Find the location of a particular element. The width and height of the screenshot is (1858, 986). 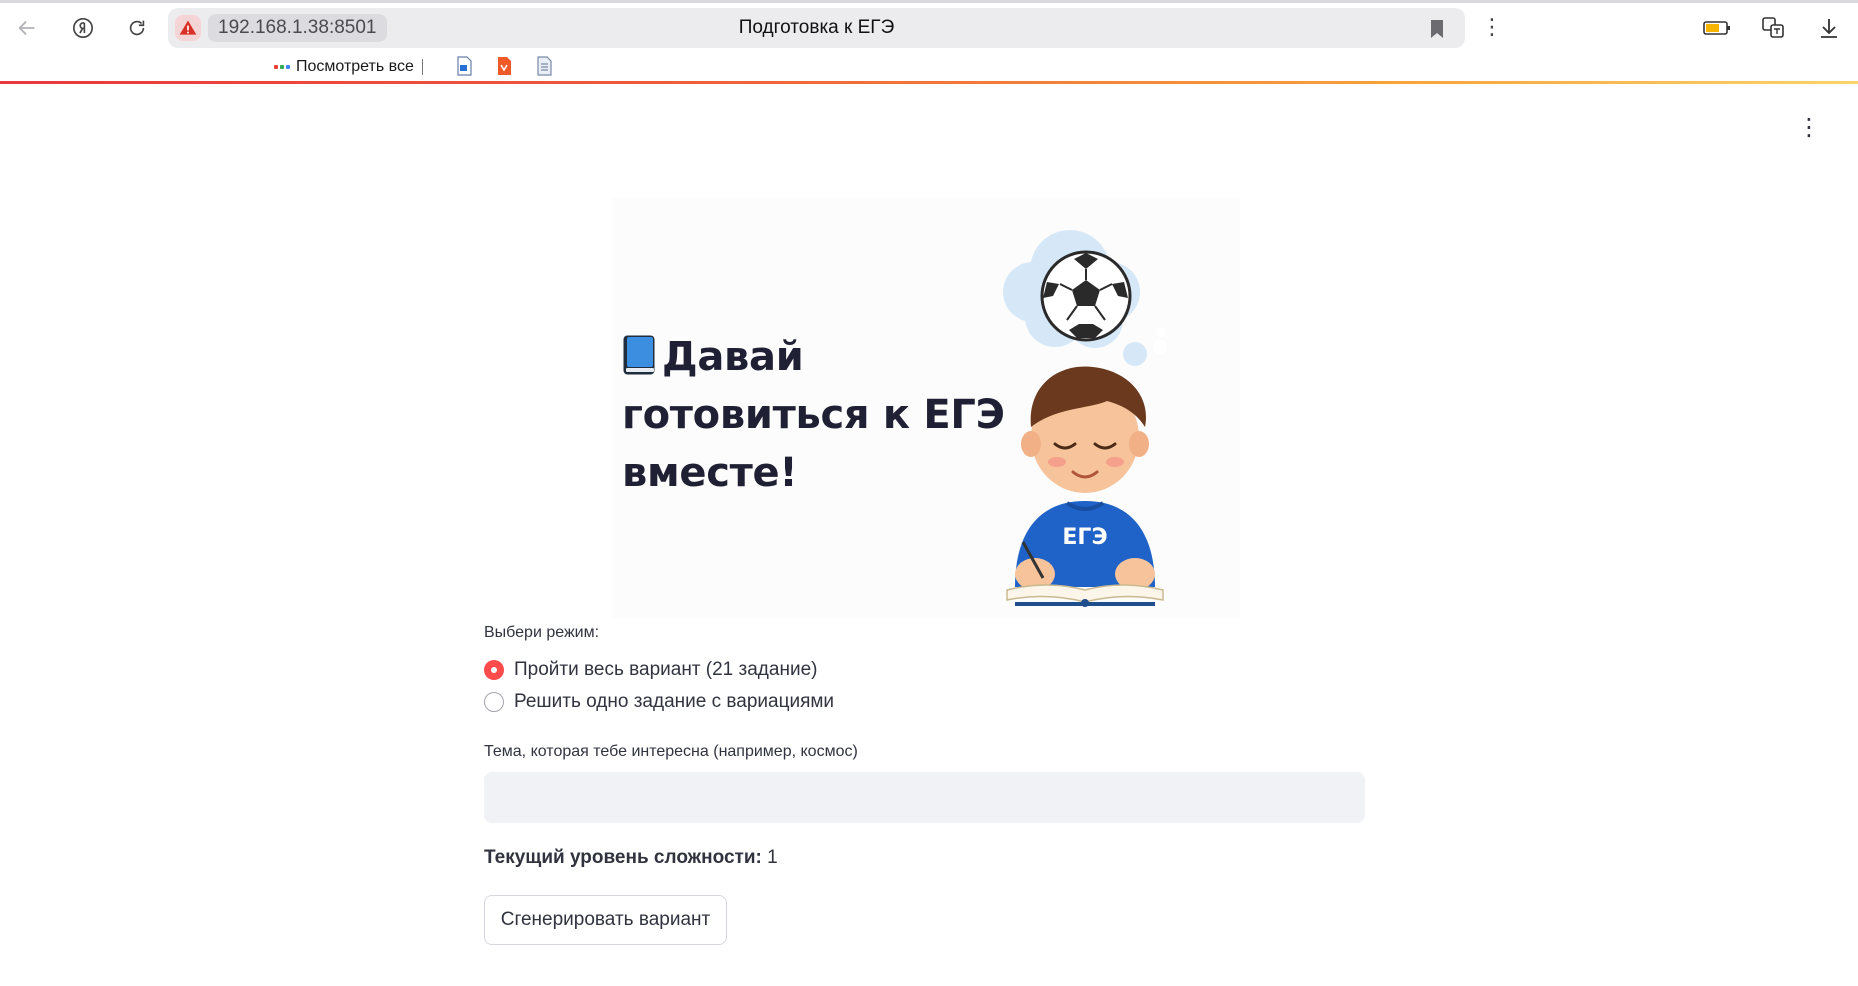

mode-option-label: Решить одно задание с вариациями is located at coordinates (674, 701).